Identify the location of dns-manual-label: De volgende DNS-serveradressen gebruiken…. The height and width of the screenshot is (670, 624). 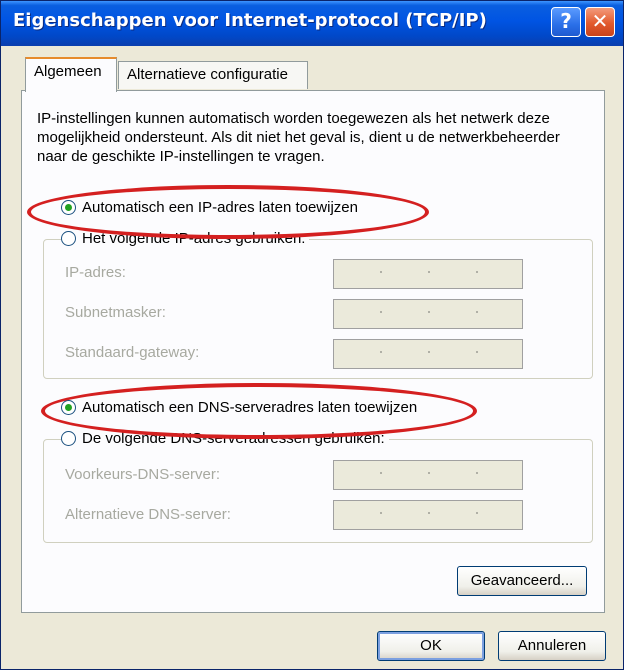
(233, 438).